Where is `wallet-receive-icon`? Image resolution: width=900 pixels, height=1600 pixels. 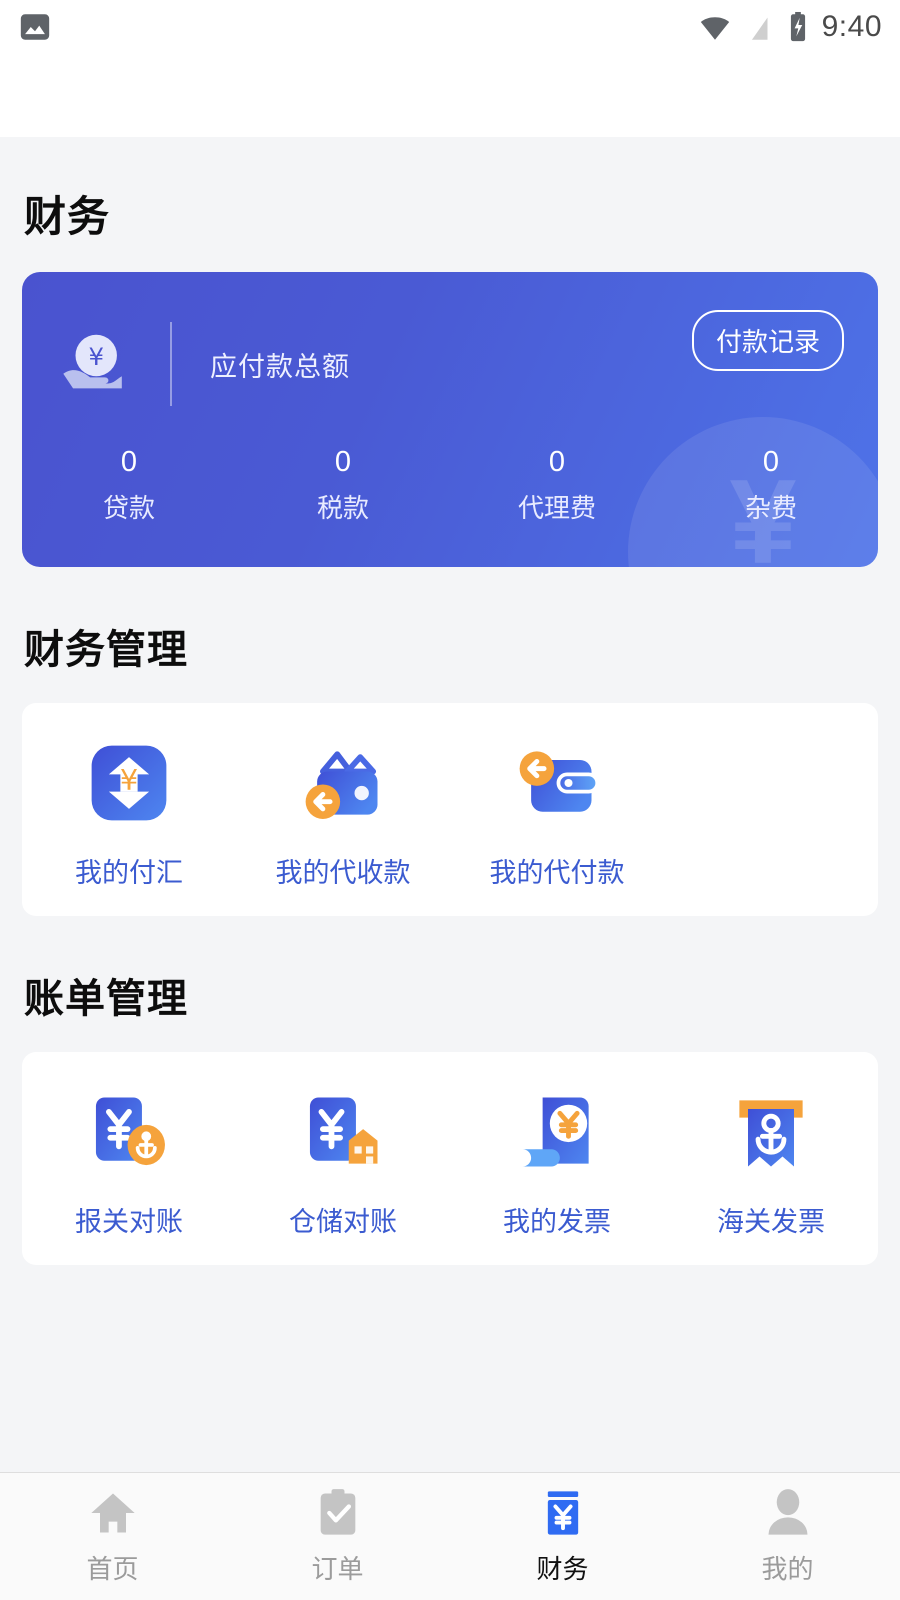 wallet-receive-icon is located at coordinates (341, 785).